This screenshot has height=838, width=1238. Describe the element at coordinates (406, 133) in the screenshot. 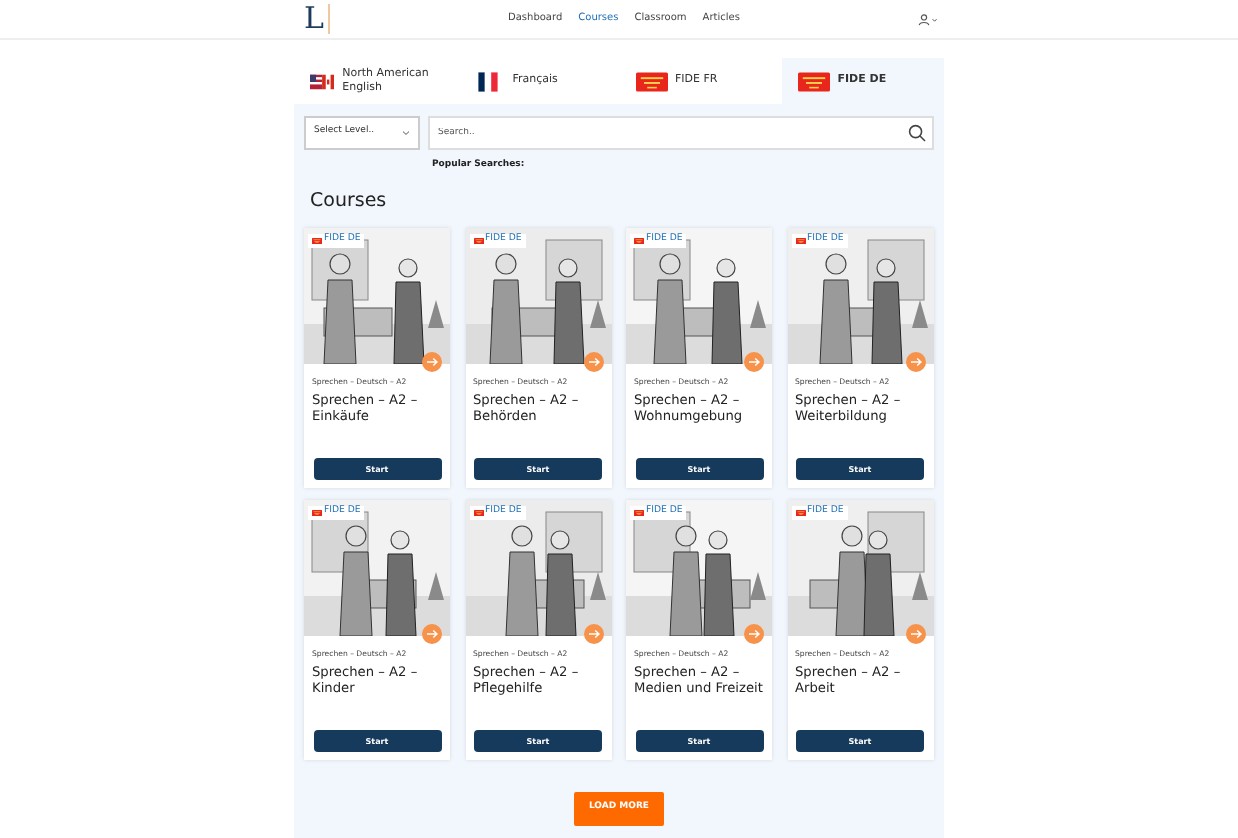

I see `caret-icon` at that location.